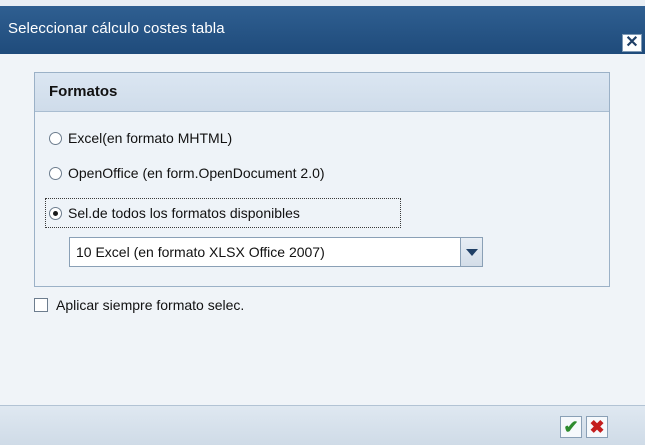  Describe the element at coordinates (83, 91) in the screenshot. I see `formats-group-title: Formatos` at that location.